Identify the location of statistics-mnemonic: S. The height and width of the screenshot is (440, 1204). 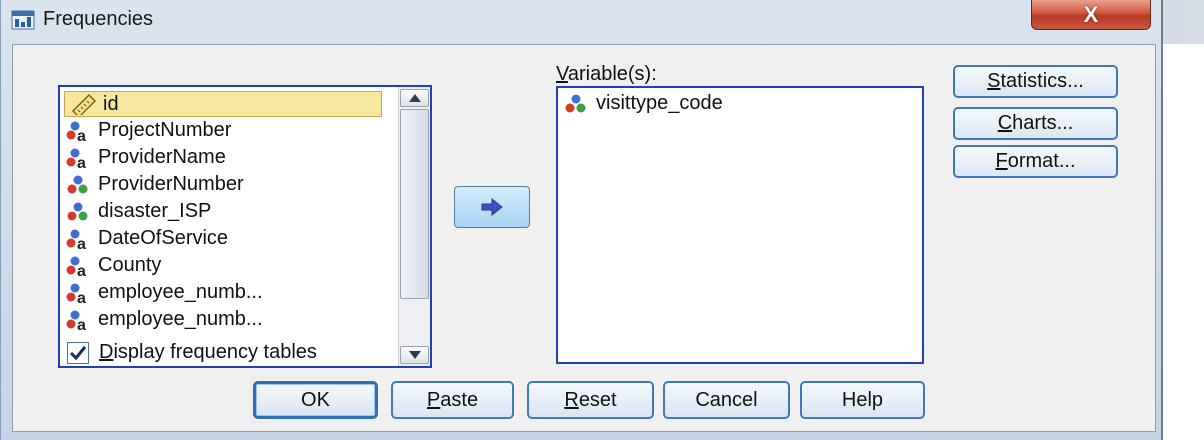
(994, 81).